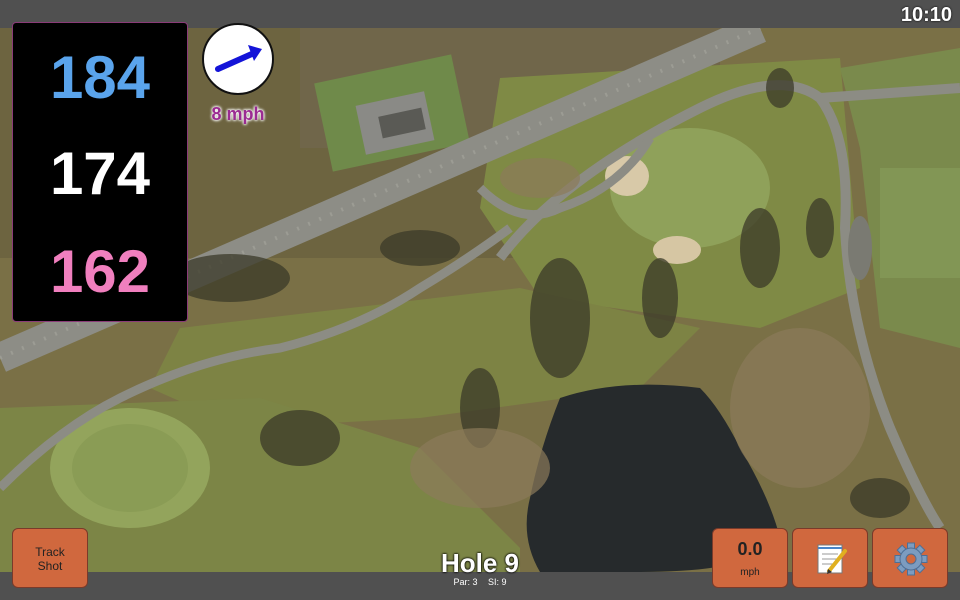  Describe the element at coordinates (750, 572) in the screenshot. I see `speed-unit: mph` at that location.